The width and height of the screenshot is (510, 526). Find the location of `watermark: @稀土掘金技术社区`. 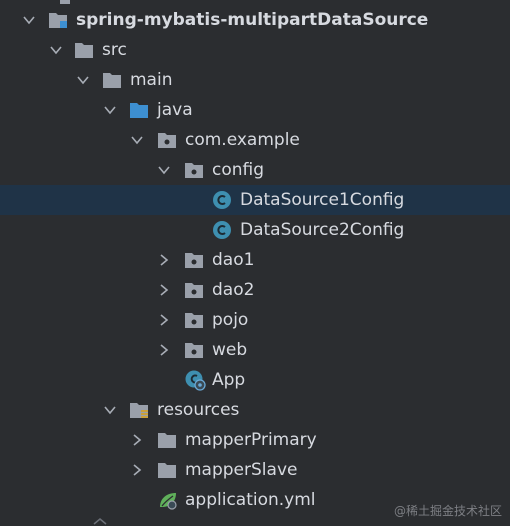

watermark: @稀土掘金技术社区 is located at coordinates (447, 511).